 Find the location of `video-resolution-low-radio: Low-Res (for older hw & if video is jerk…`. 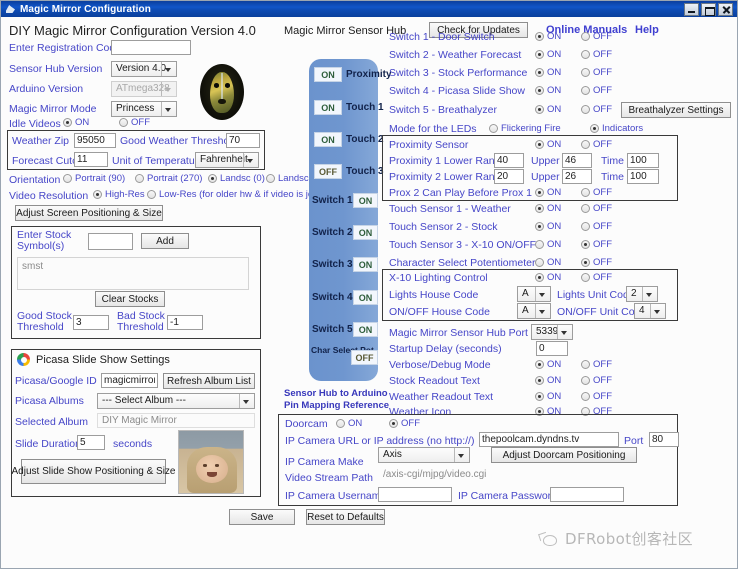

video-resolution-low-radio: Low-Res (for older hw & if video is jerk… is located at coordinates (238, 194).